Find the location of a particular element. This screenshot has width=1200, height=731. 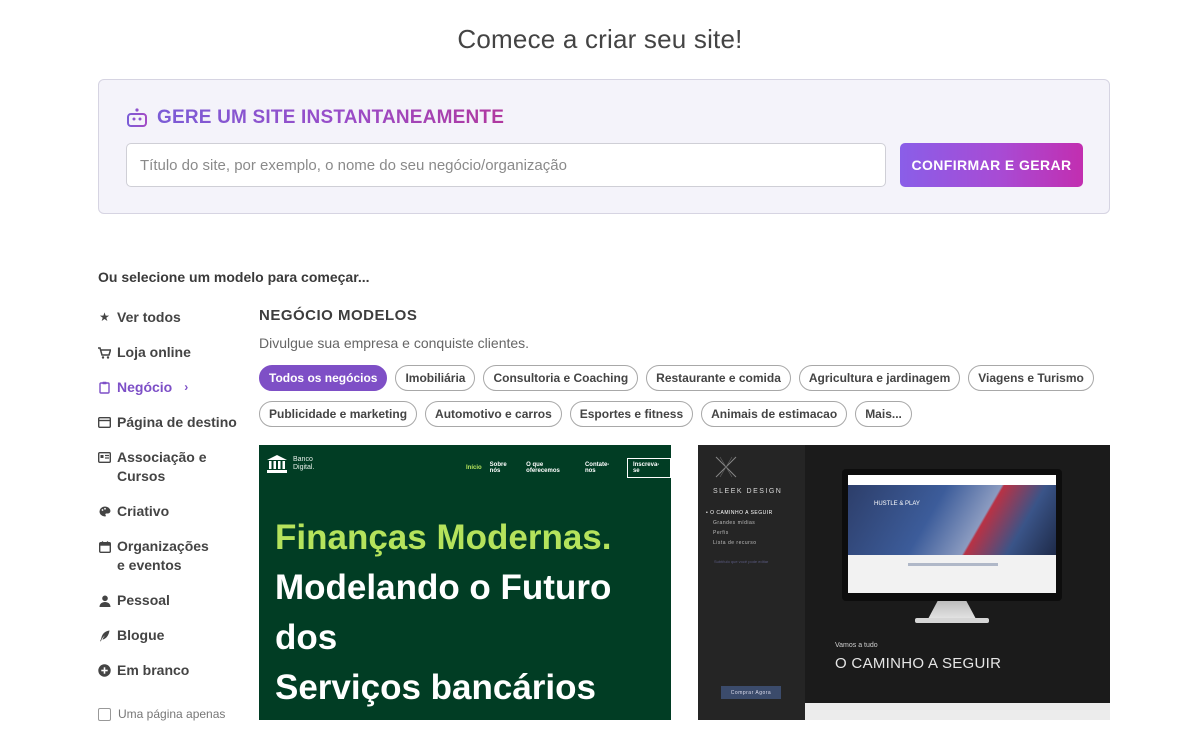

robot-icon is located at coordinates (137, 117).